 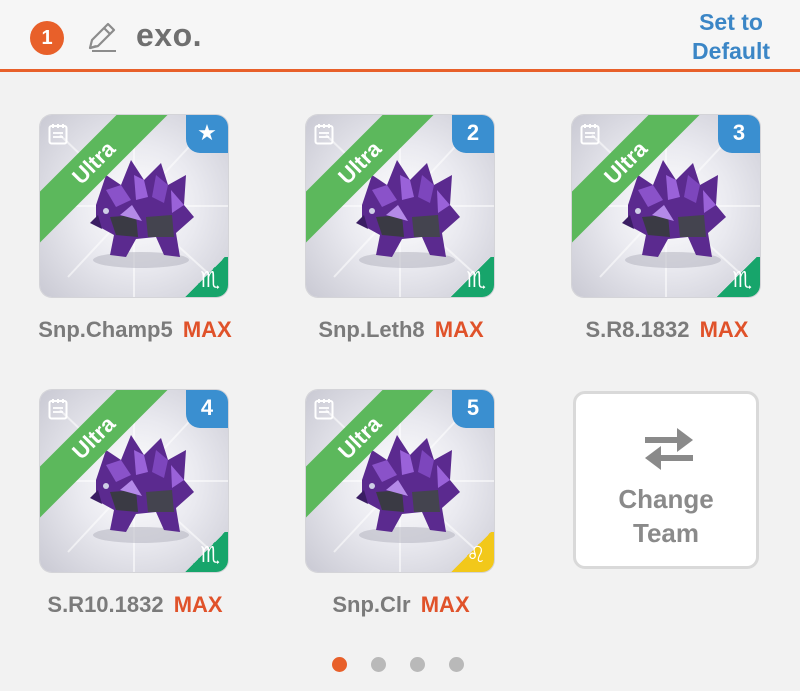 I want to click on creature-name-label: Snp.Clr MAX, so click(x=401, y=605).